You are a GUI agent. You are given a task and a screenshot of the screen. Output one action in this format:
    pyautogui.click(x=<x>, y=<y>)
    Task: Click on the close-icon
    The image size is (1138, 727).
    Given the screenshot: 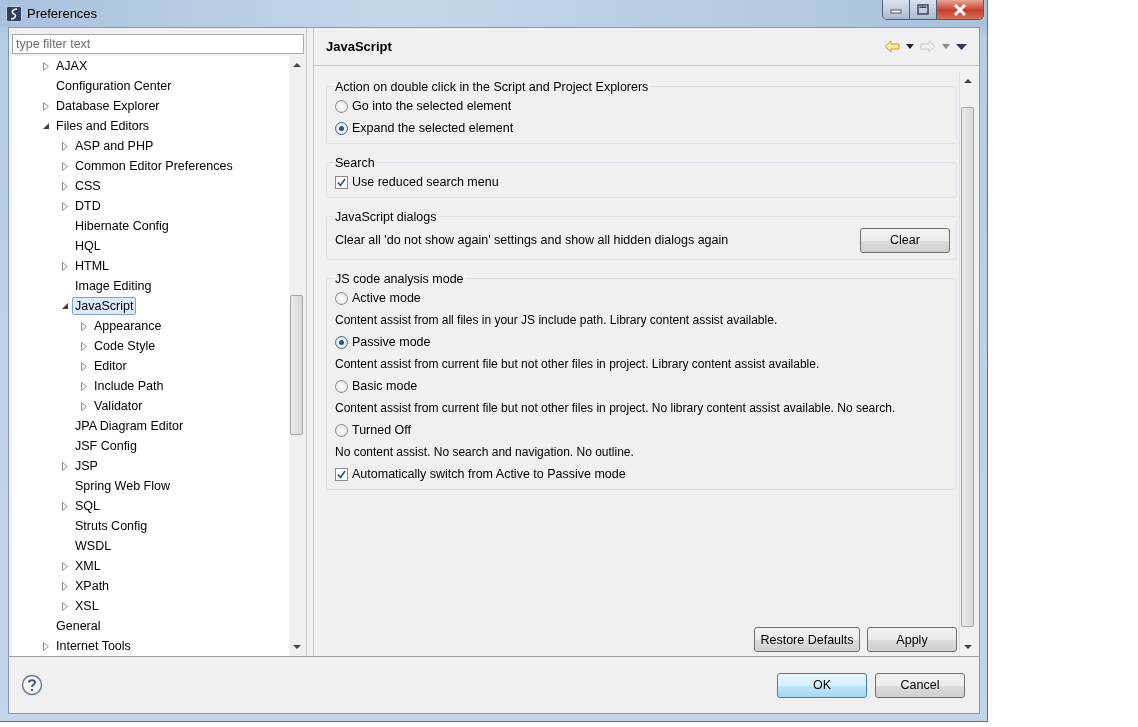 What is the action you would take?
    pyautogui.click(x=960, y=9)
    